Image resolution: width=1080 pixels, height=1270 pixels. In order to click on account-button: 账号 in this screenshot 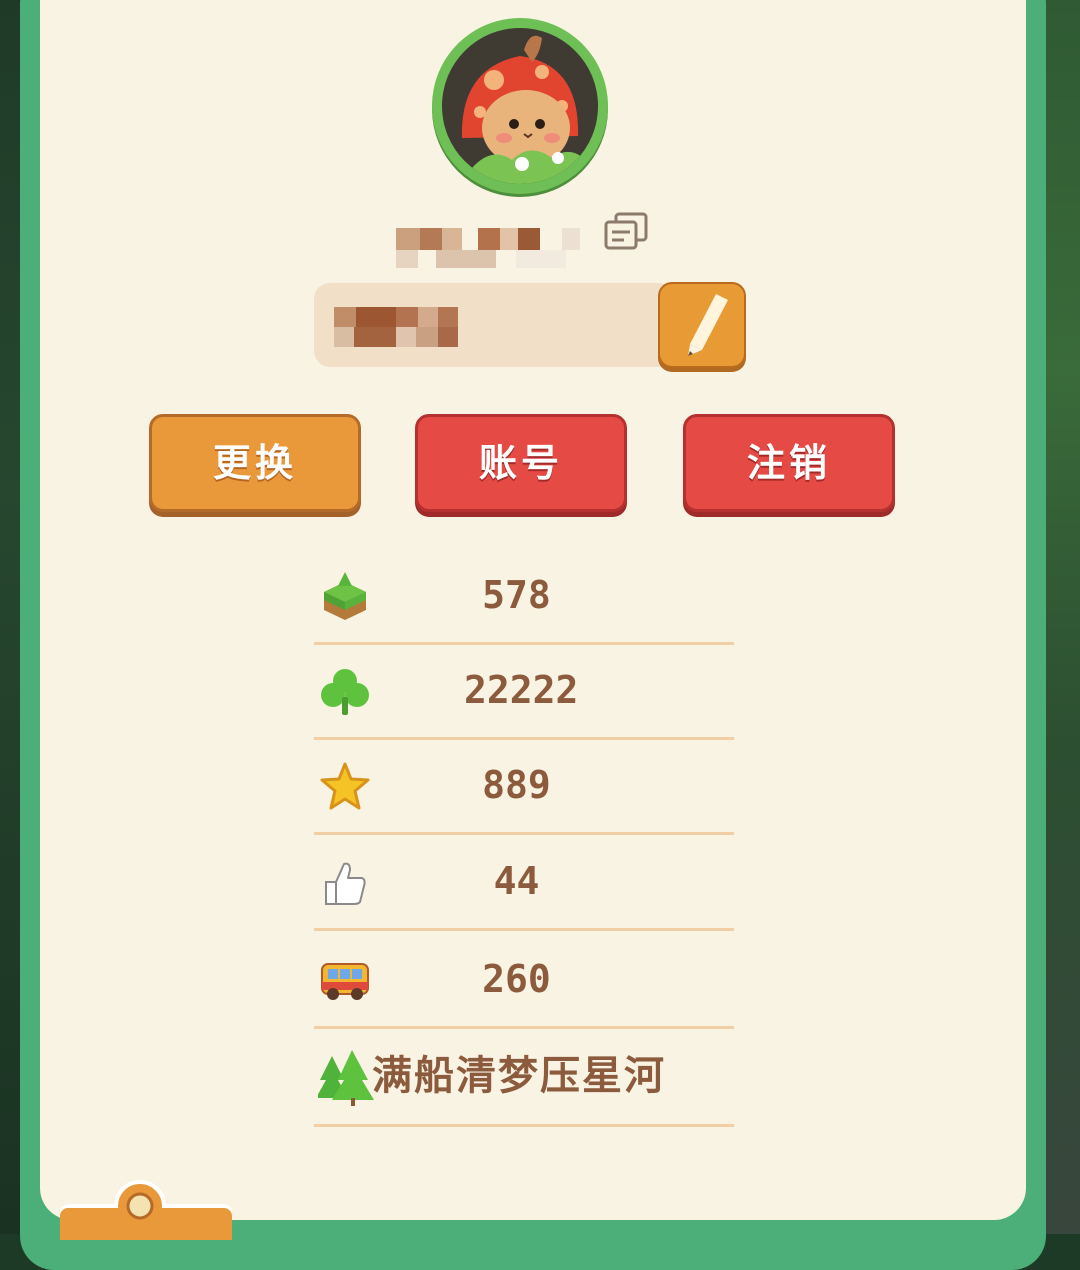, I will do `click(521, 463)`.